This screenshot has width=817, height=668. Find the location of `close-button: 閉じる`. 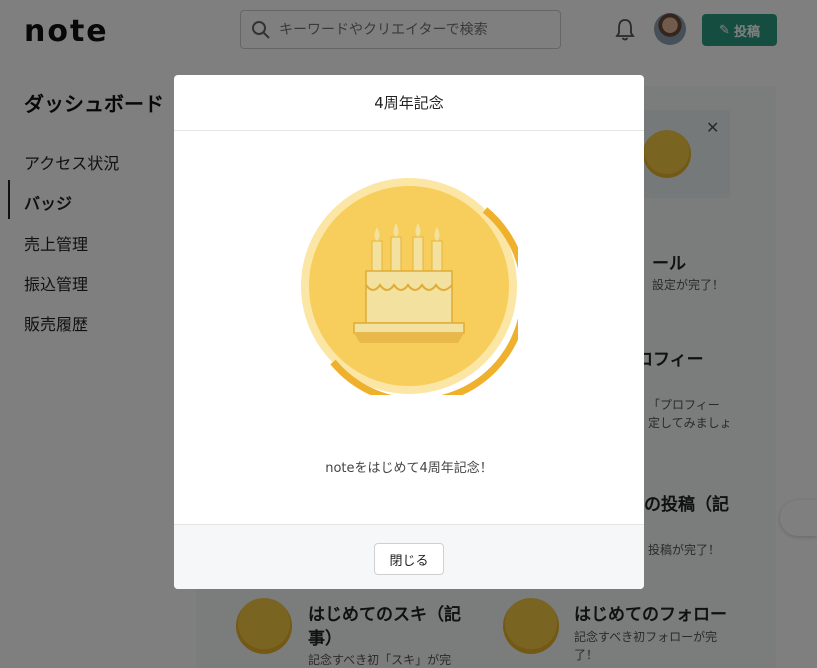

close-button: 閉じる is located at coordinates (409, 559).